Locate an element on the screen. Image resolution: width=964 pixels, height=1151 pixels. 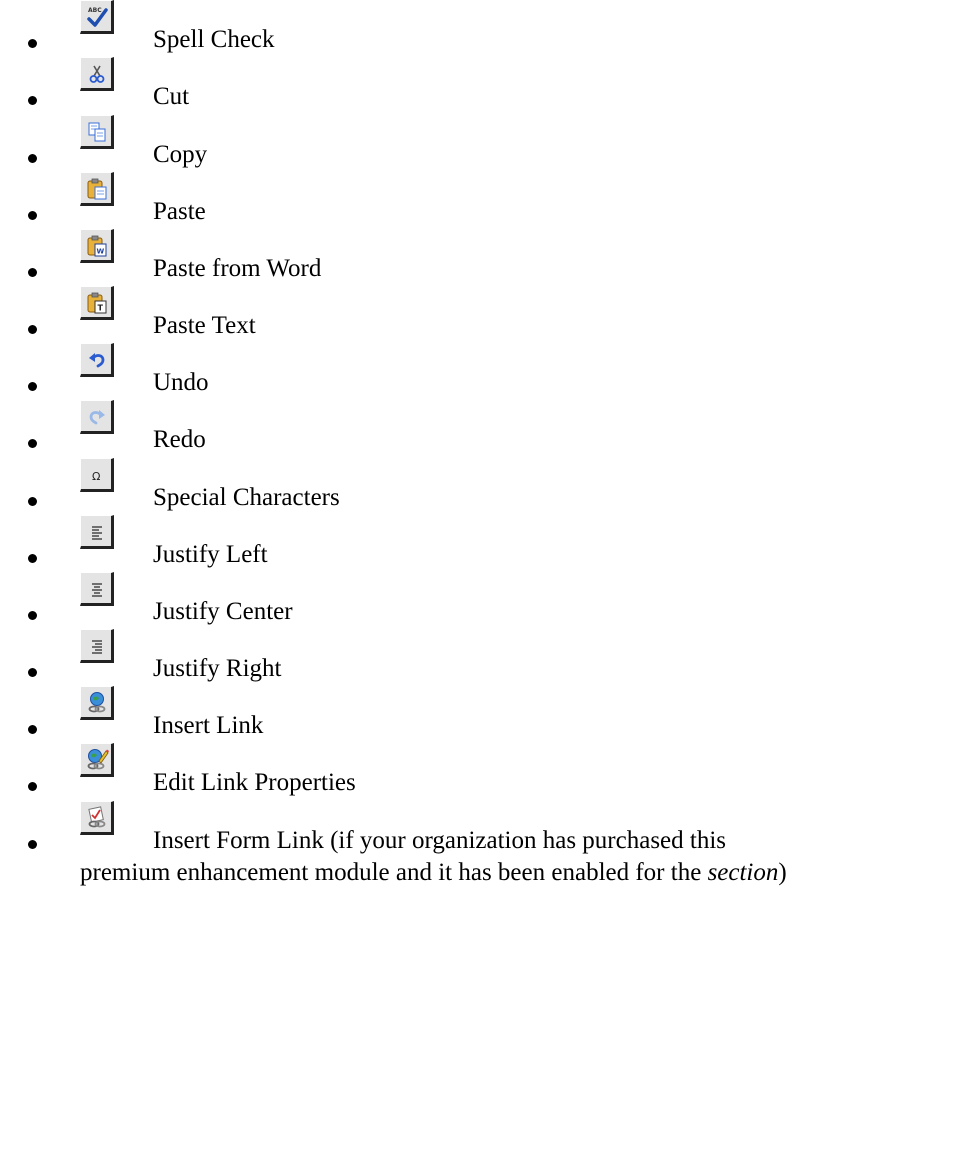
paste-text-icon: T is located at coordinates (97, 303).